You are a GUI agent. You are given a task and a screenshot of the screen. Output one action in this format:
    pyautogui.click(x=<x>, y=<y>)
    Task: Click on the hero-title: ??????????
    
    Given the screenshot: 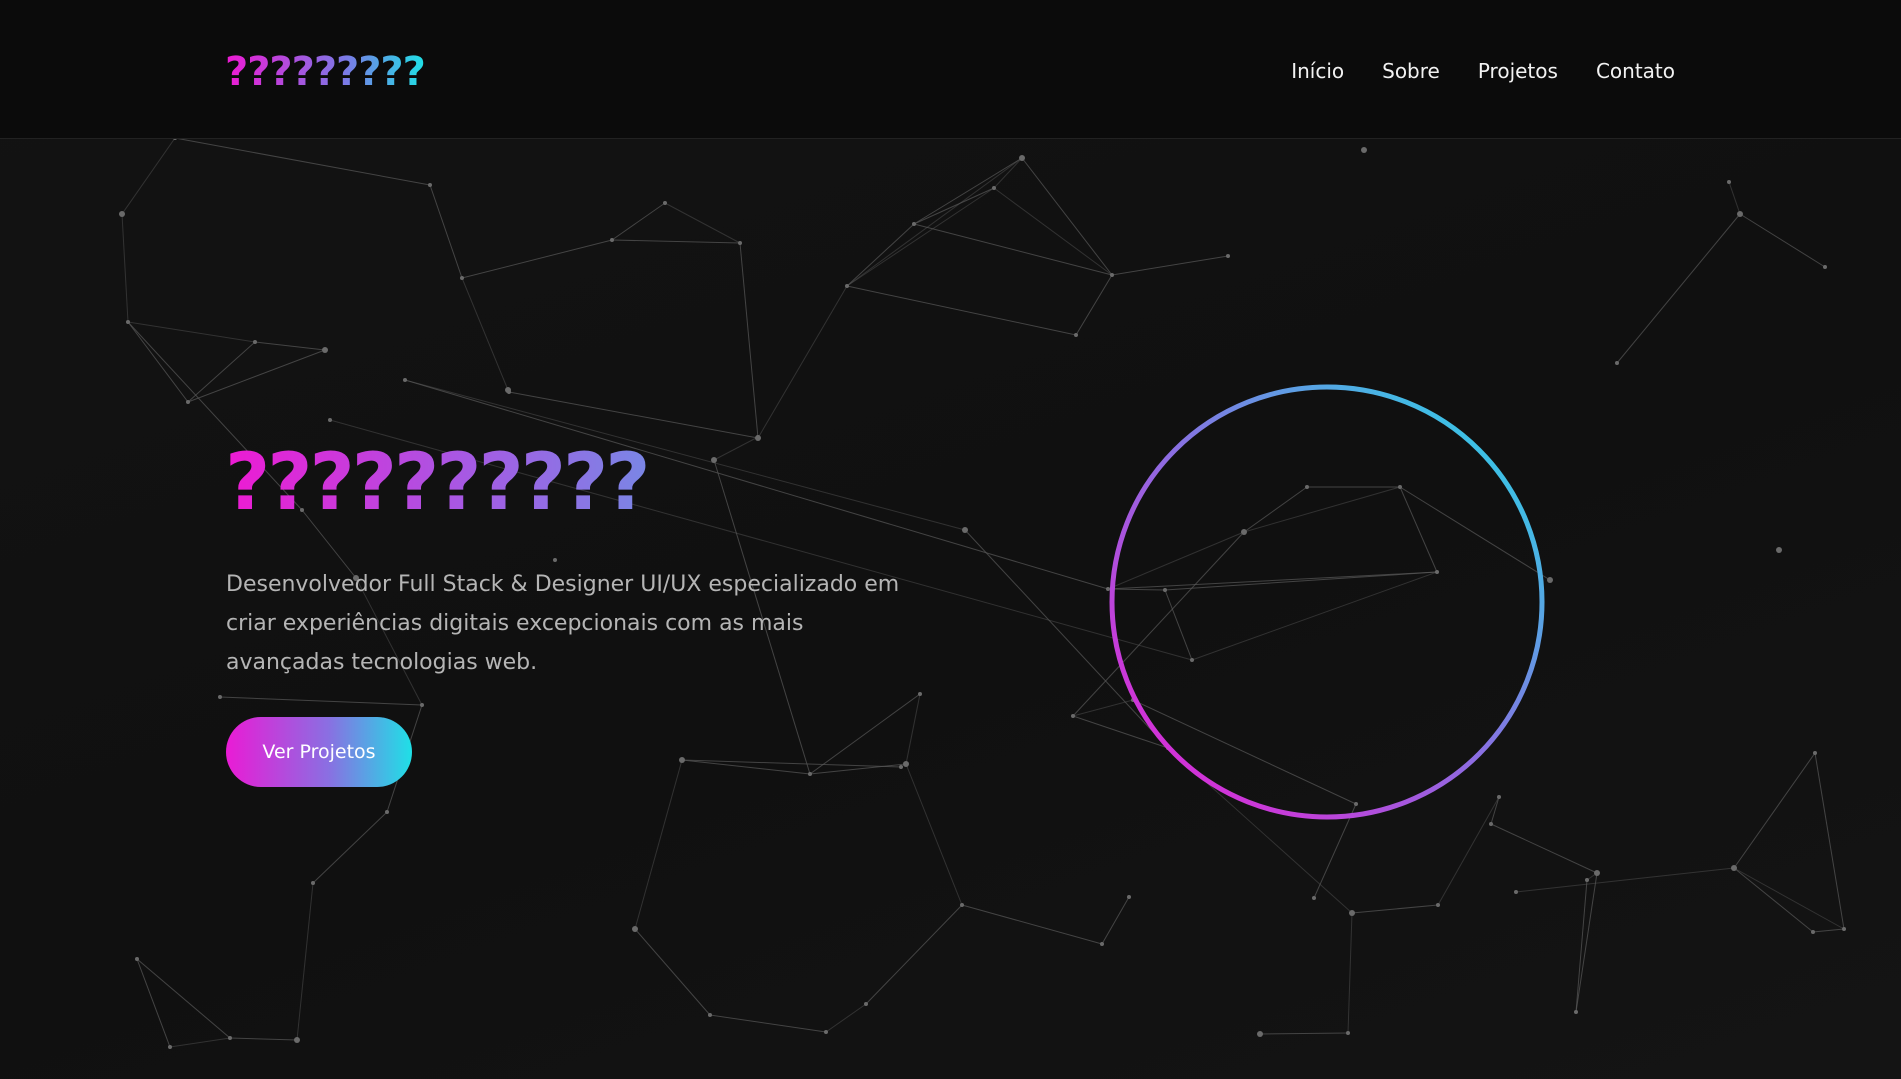 What is the action you would take?
    pyautogui.click(x=437, y=483)
    